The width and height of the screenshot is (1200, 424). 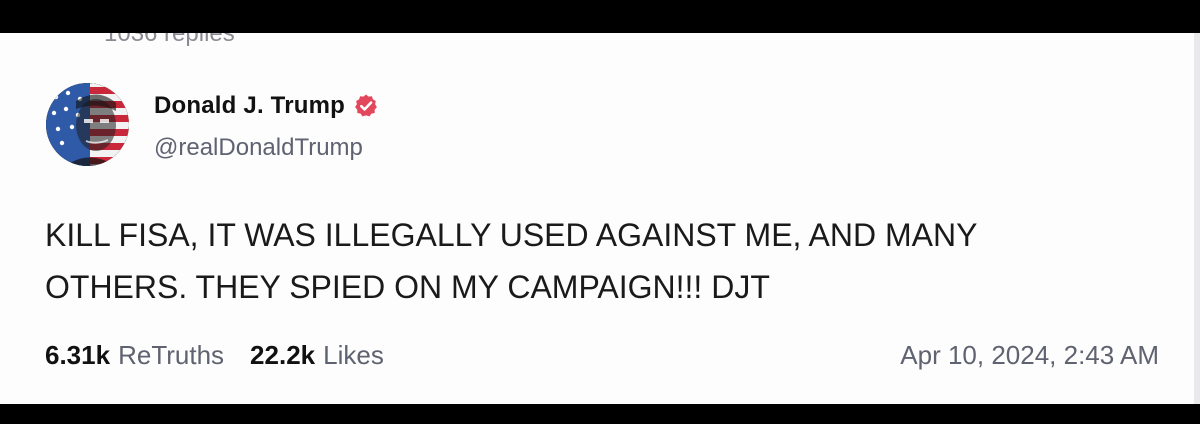 What do you see at coordinates (169, 40) in the screenshot?
I see `previous-post-replies-count: 1036 replies` at bounding box center [169, 40].